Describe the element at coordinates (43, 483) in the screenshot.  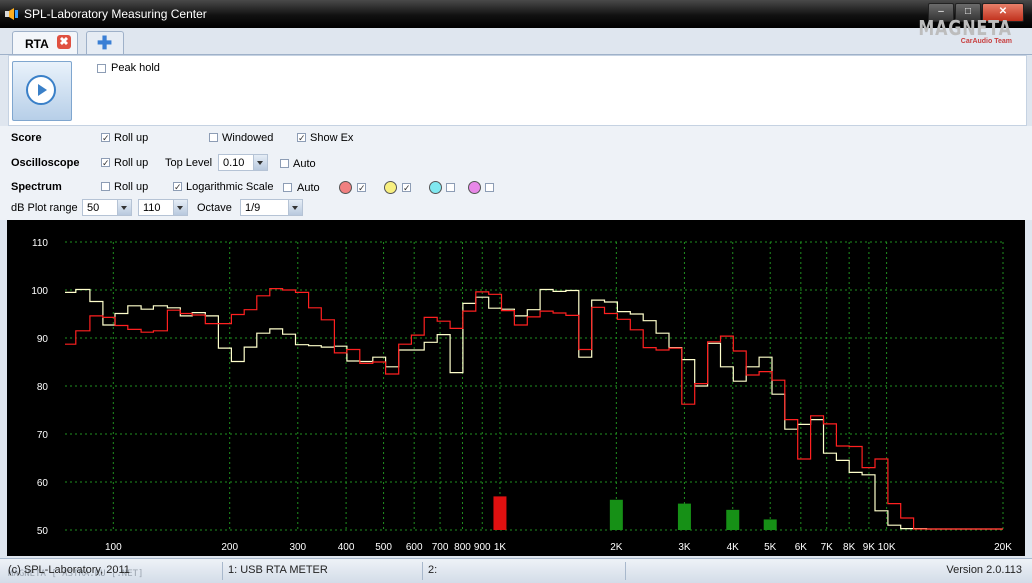
I see `y-tick-label: 60` at that location.